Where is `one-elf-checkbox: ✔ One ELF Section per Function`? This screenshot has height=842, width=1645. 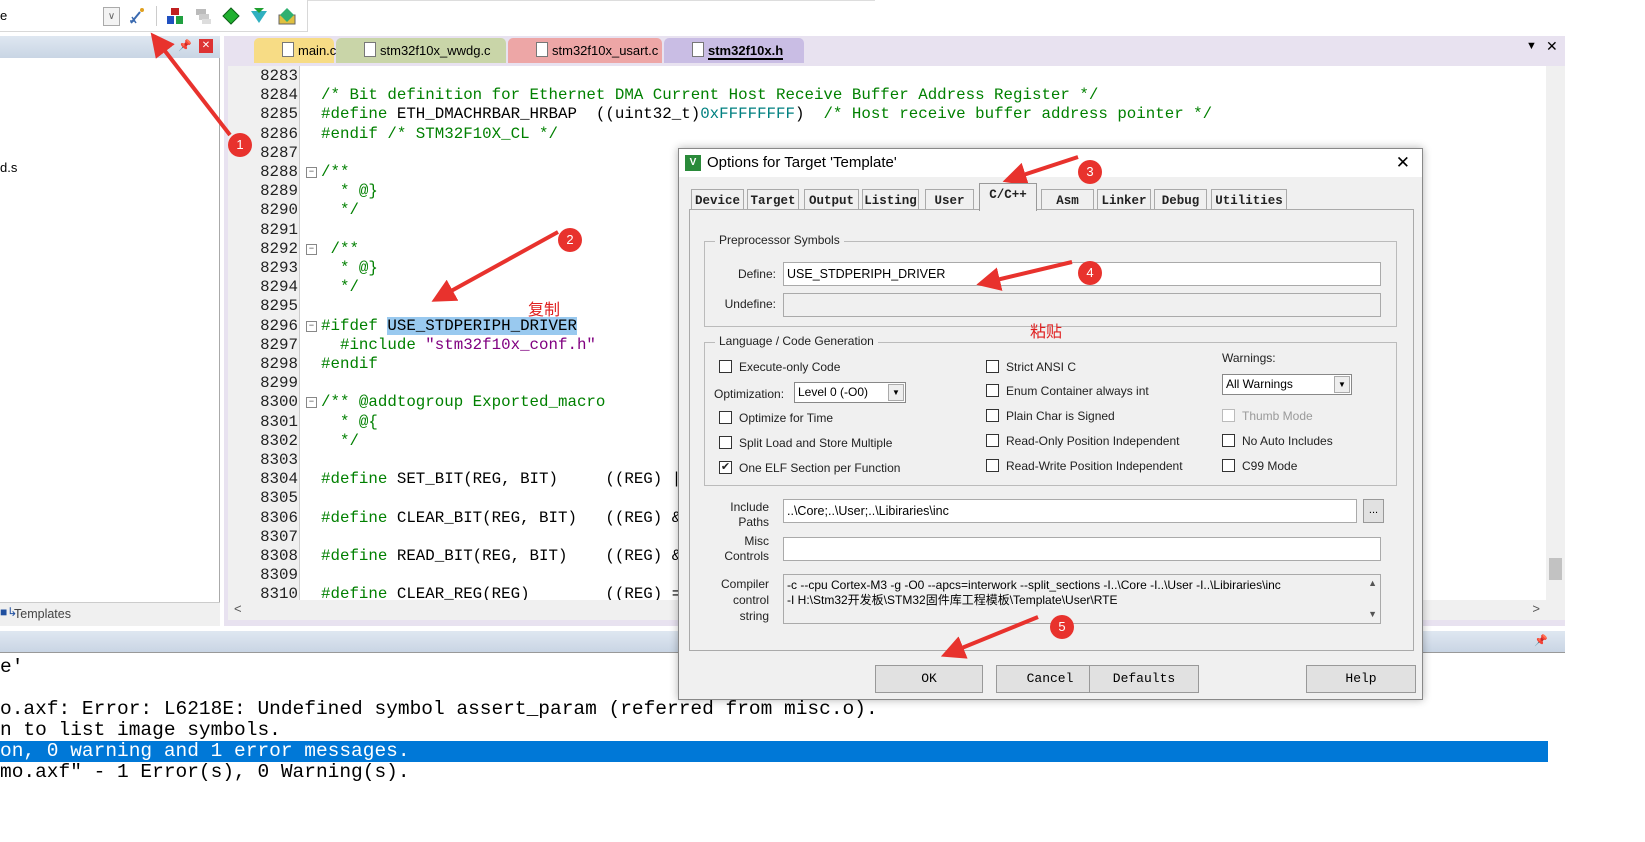
one-elf-checkbox: ✔ One ELF Section per Function is located at coordinates (809, 468).